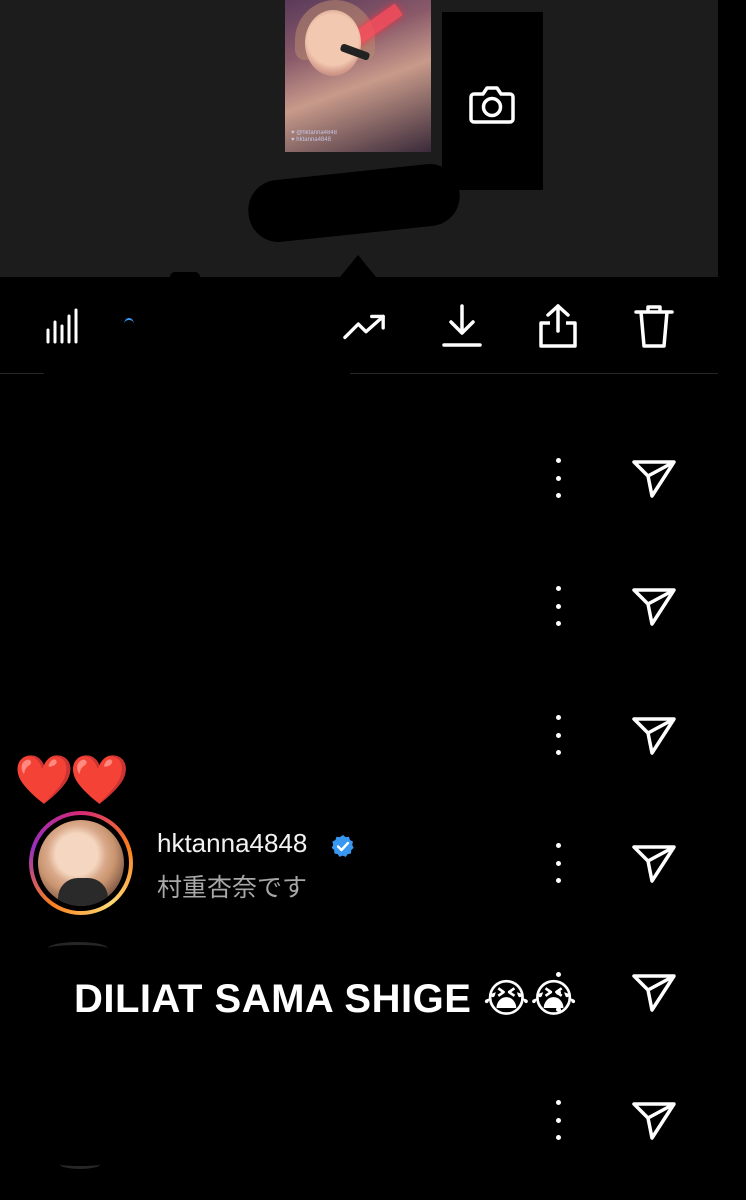  I want to click on overlay-caption: DILIAT SAMA SHIGE 😭😭, so click(326, 999).